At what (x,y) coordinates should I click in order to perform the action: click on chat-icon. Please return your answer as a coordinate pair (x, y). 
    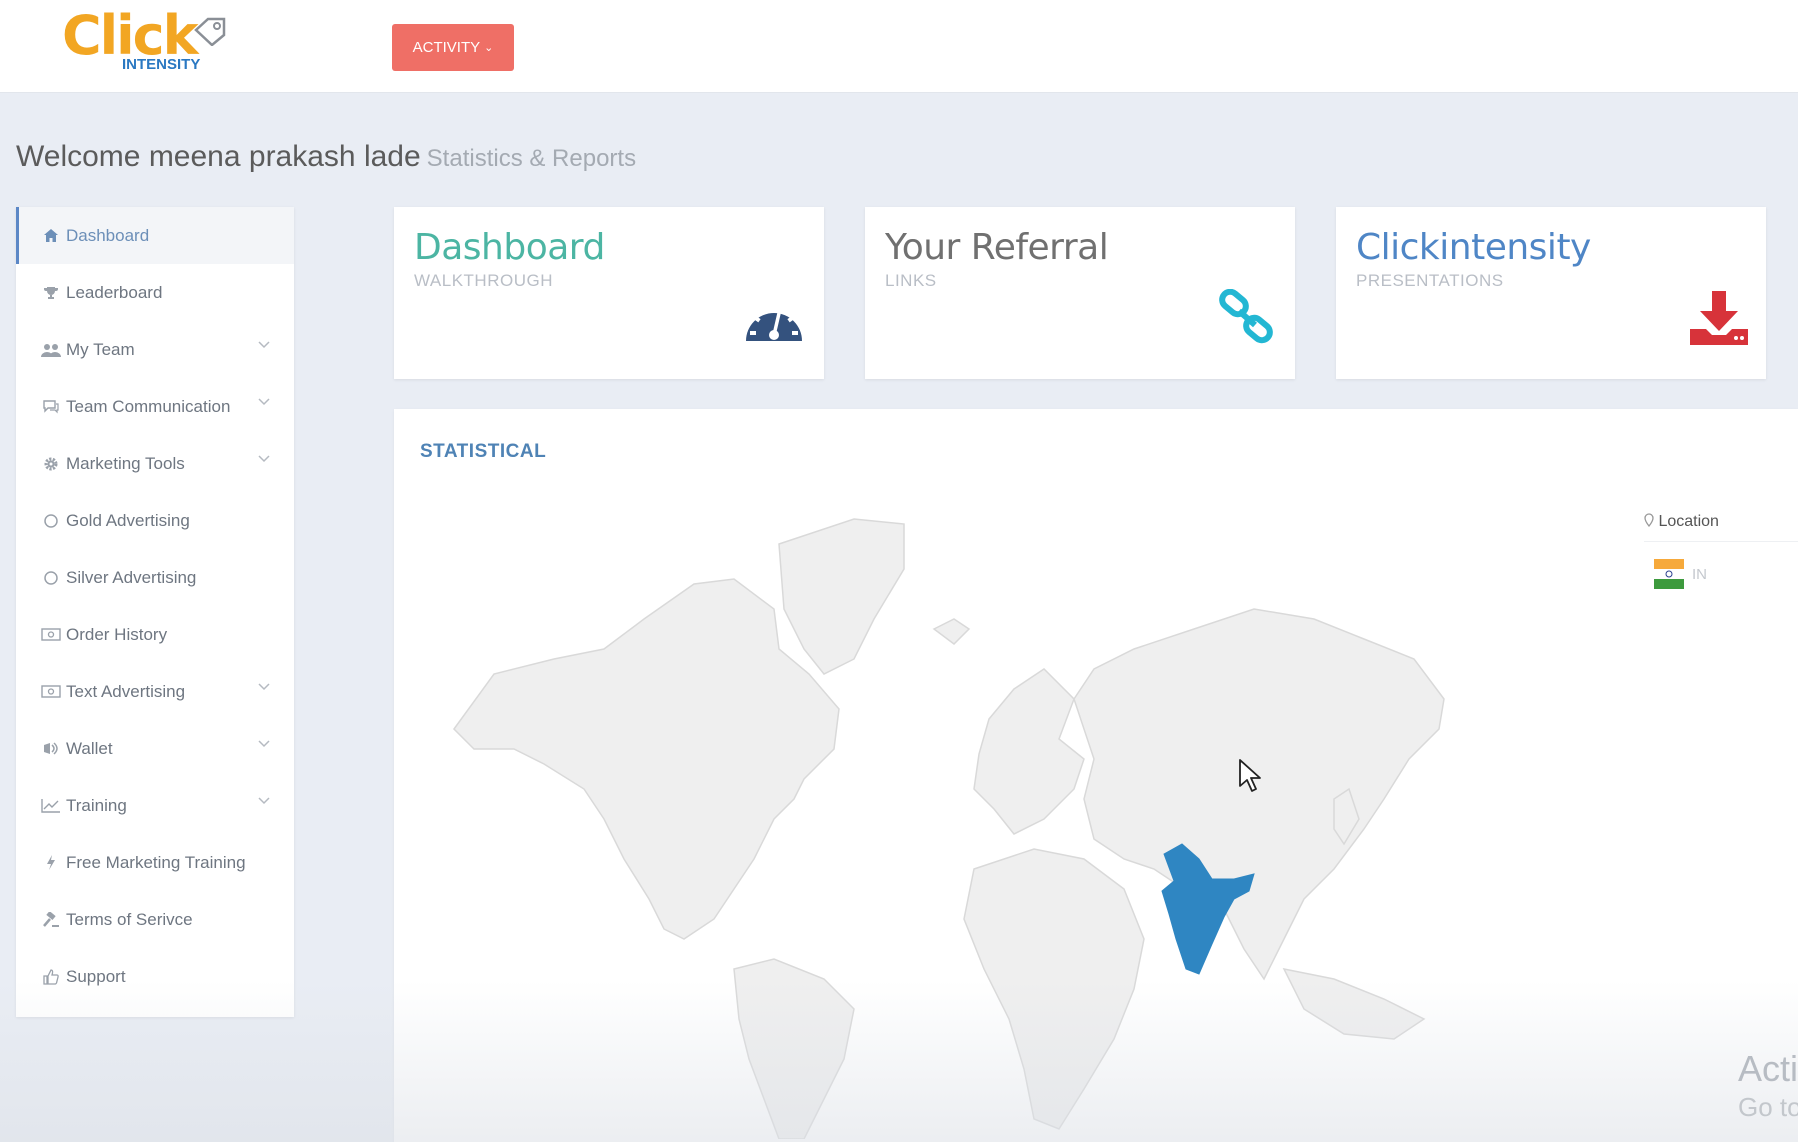
    Looking at the image, I should click on (51, 406).